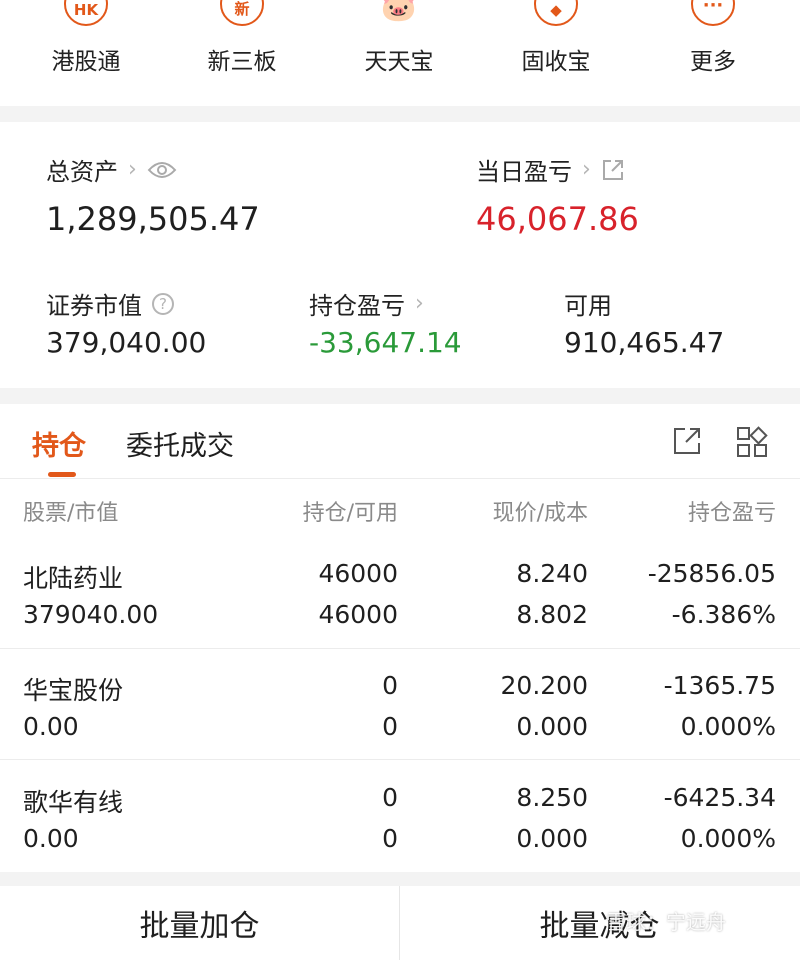 The height and width of the screenshot is (960, 800). I want to click on cost-price: 8.802, so click(552, 614).